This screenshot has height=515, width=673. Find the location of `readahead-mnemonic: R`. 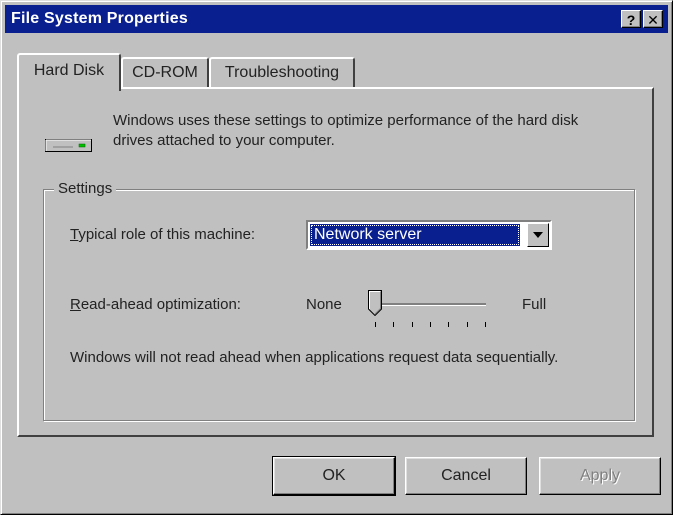

readahead-mnemonic: R is located at coordinates (75, 304).